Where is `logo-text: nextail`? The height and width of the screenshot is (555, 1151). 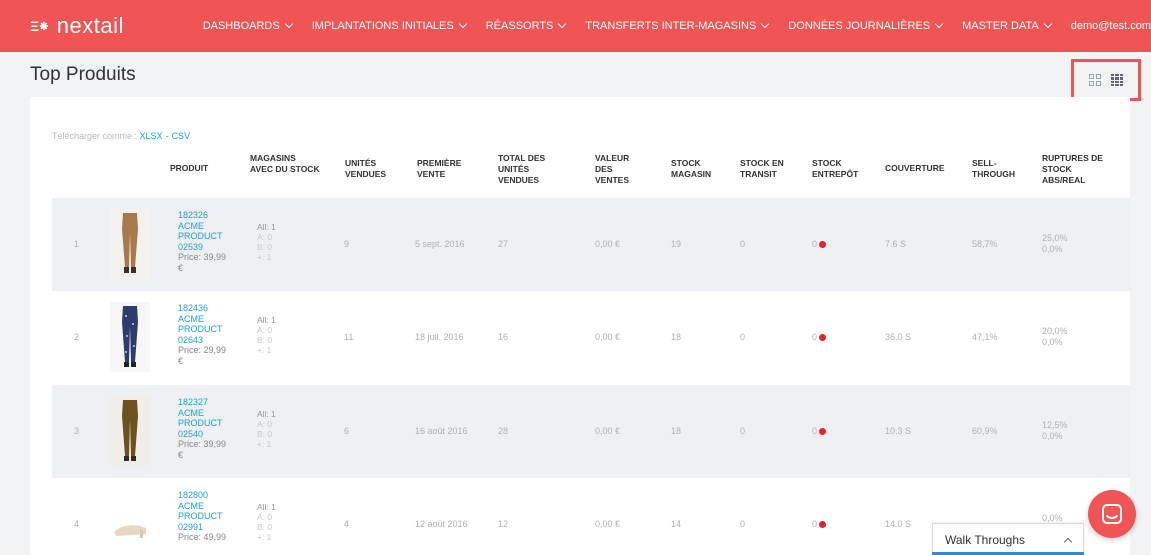 logo-text: nextail is located at coordinates (90, 25).